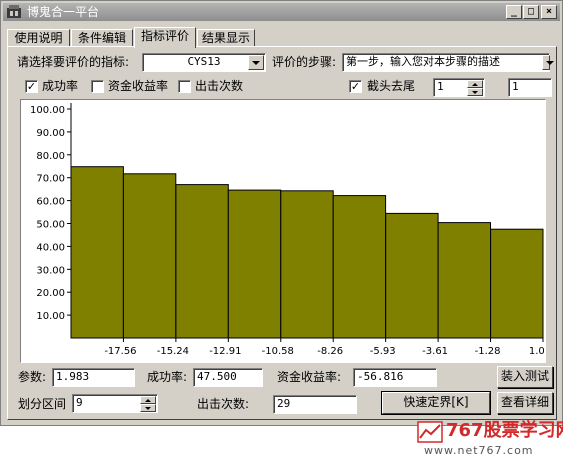 The height and width of the screenshot is (460, 563). Describe the element at coordinates (549, 12) in the screenshot. I see `close-button: ×` at that location.